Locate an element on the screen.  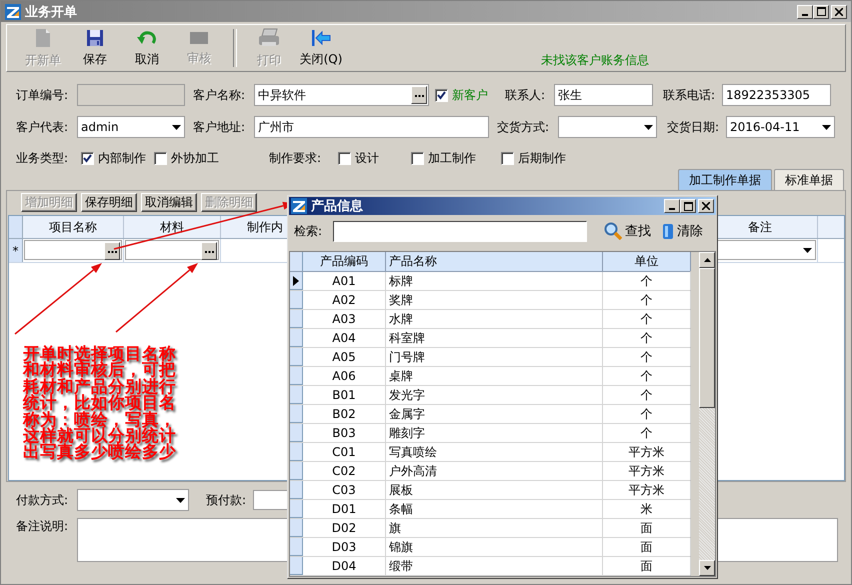
document-icon is located at coordinates (43, 38).